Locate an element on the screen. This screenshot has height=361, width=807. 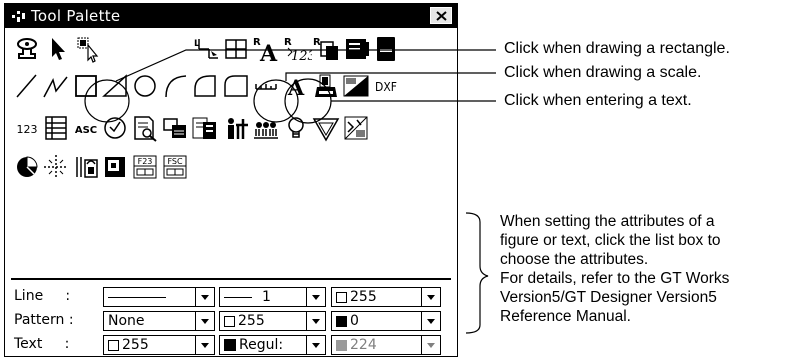
attributes-brace is located at coordinates (477, 273).